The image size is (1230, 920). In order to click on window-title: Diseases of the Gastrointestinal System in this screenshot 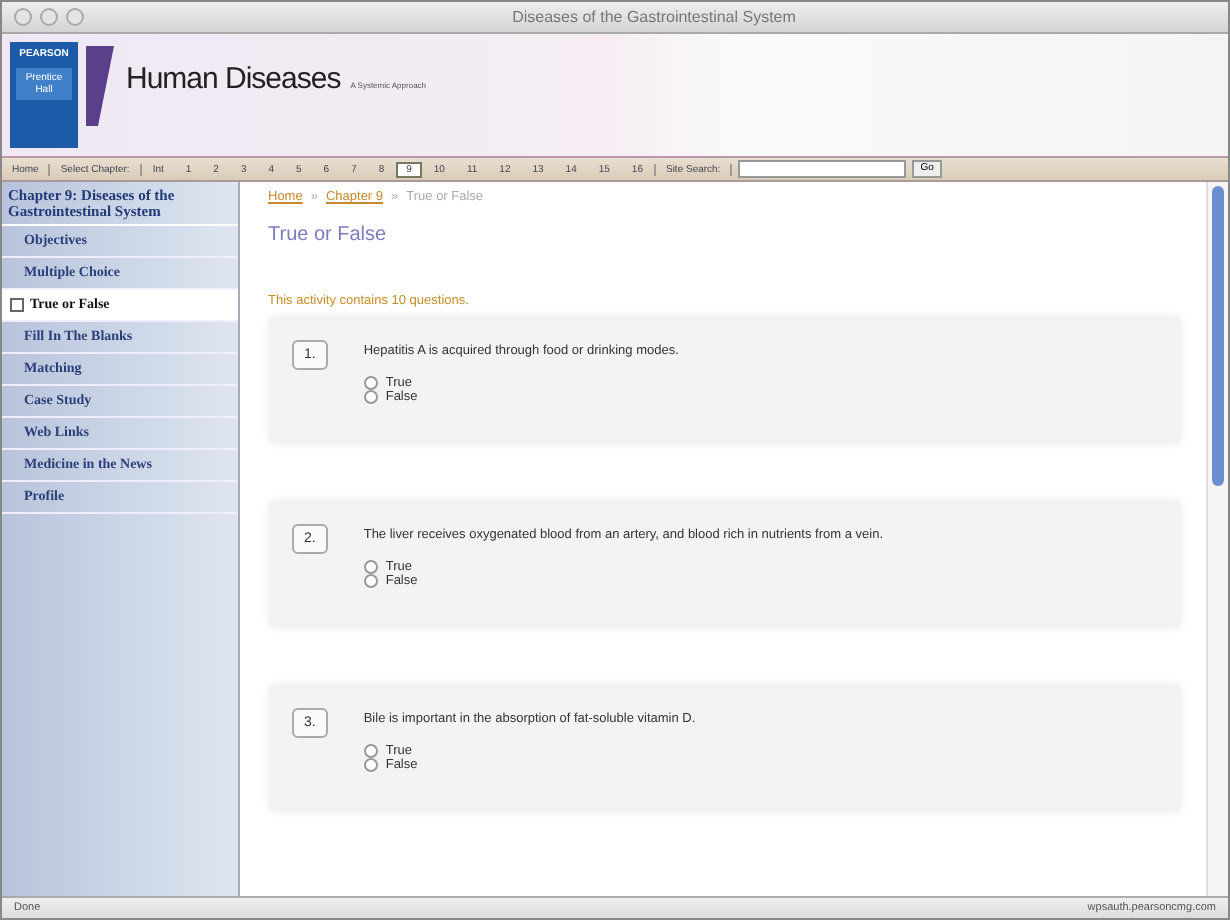, I will do `click(654, 17)`.